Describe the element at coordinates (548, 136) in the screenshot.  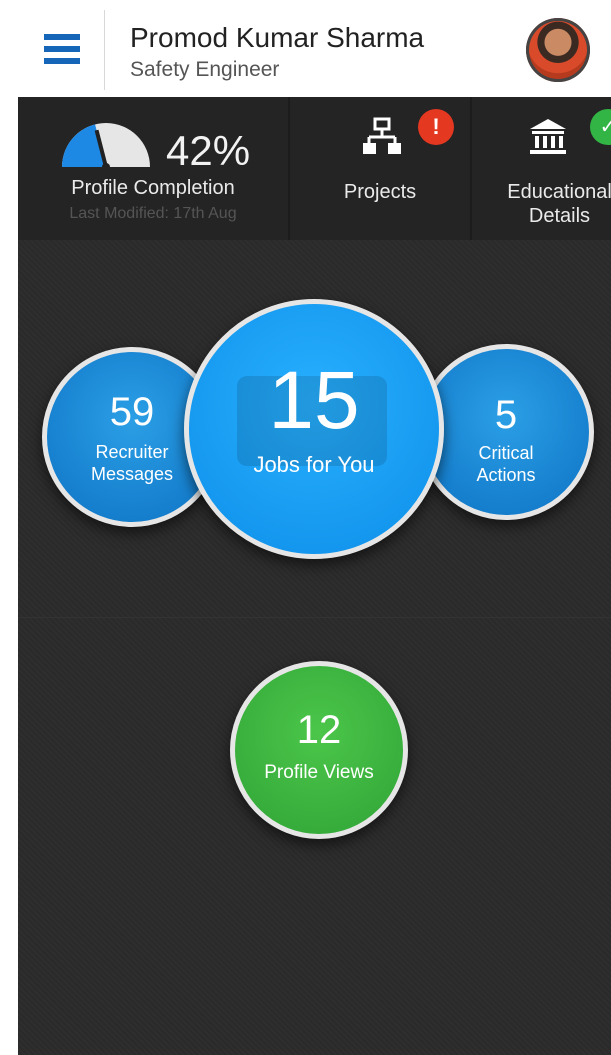
I see `institution-icon` at that location.